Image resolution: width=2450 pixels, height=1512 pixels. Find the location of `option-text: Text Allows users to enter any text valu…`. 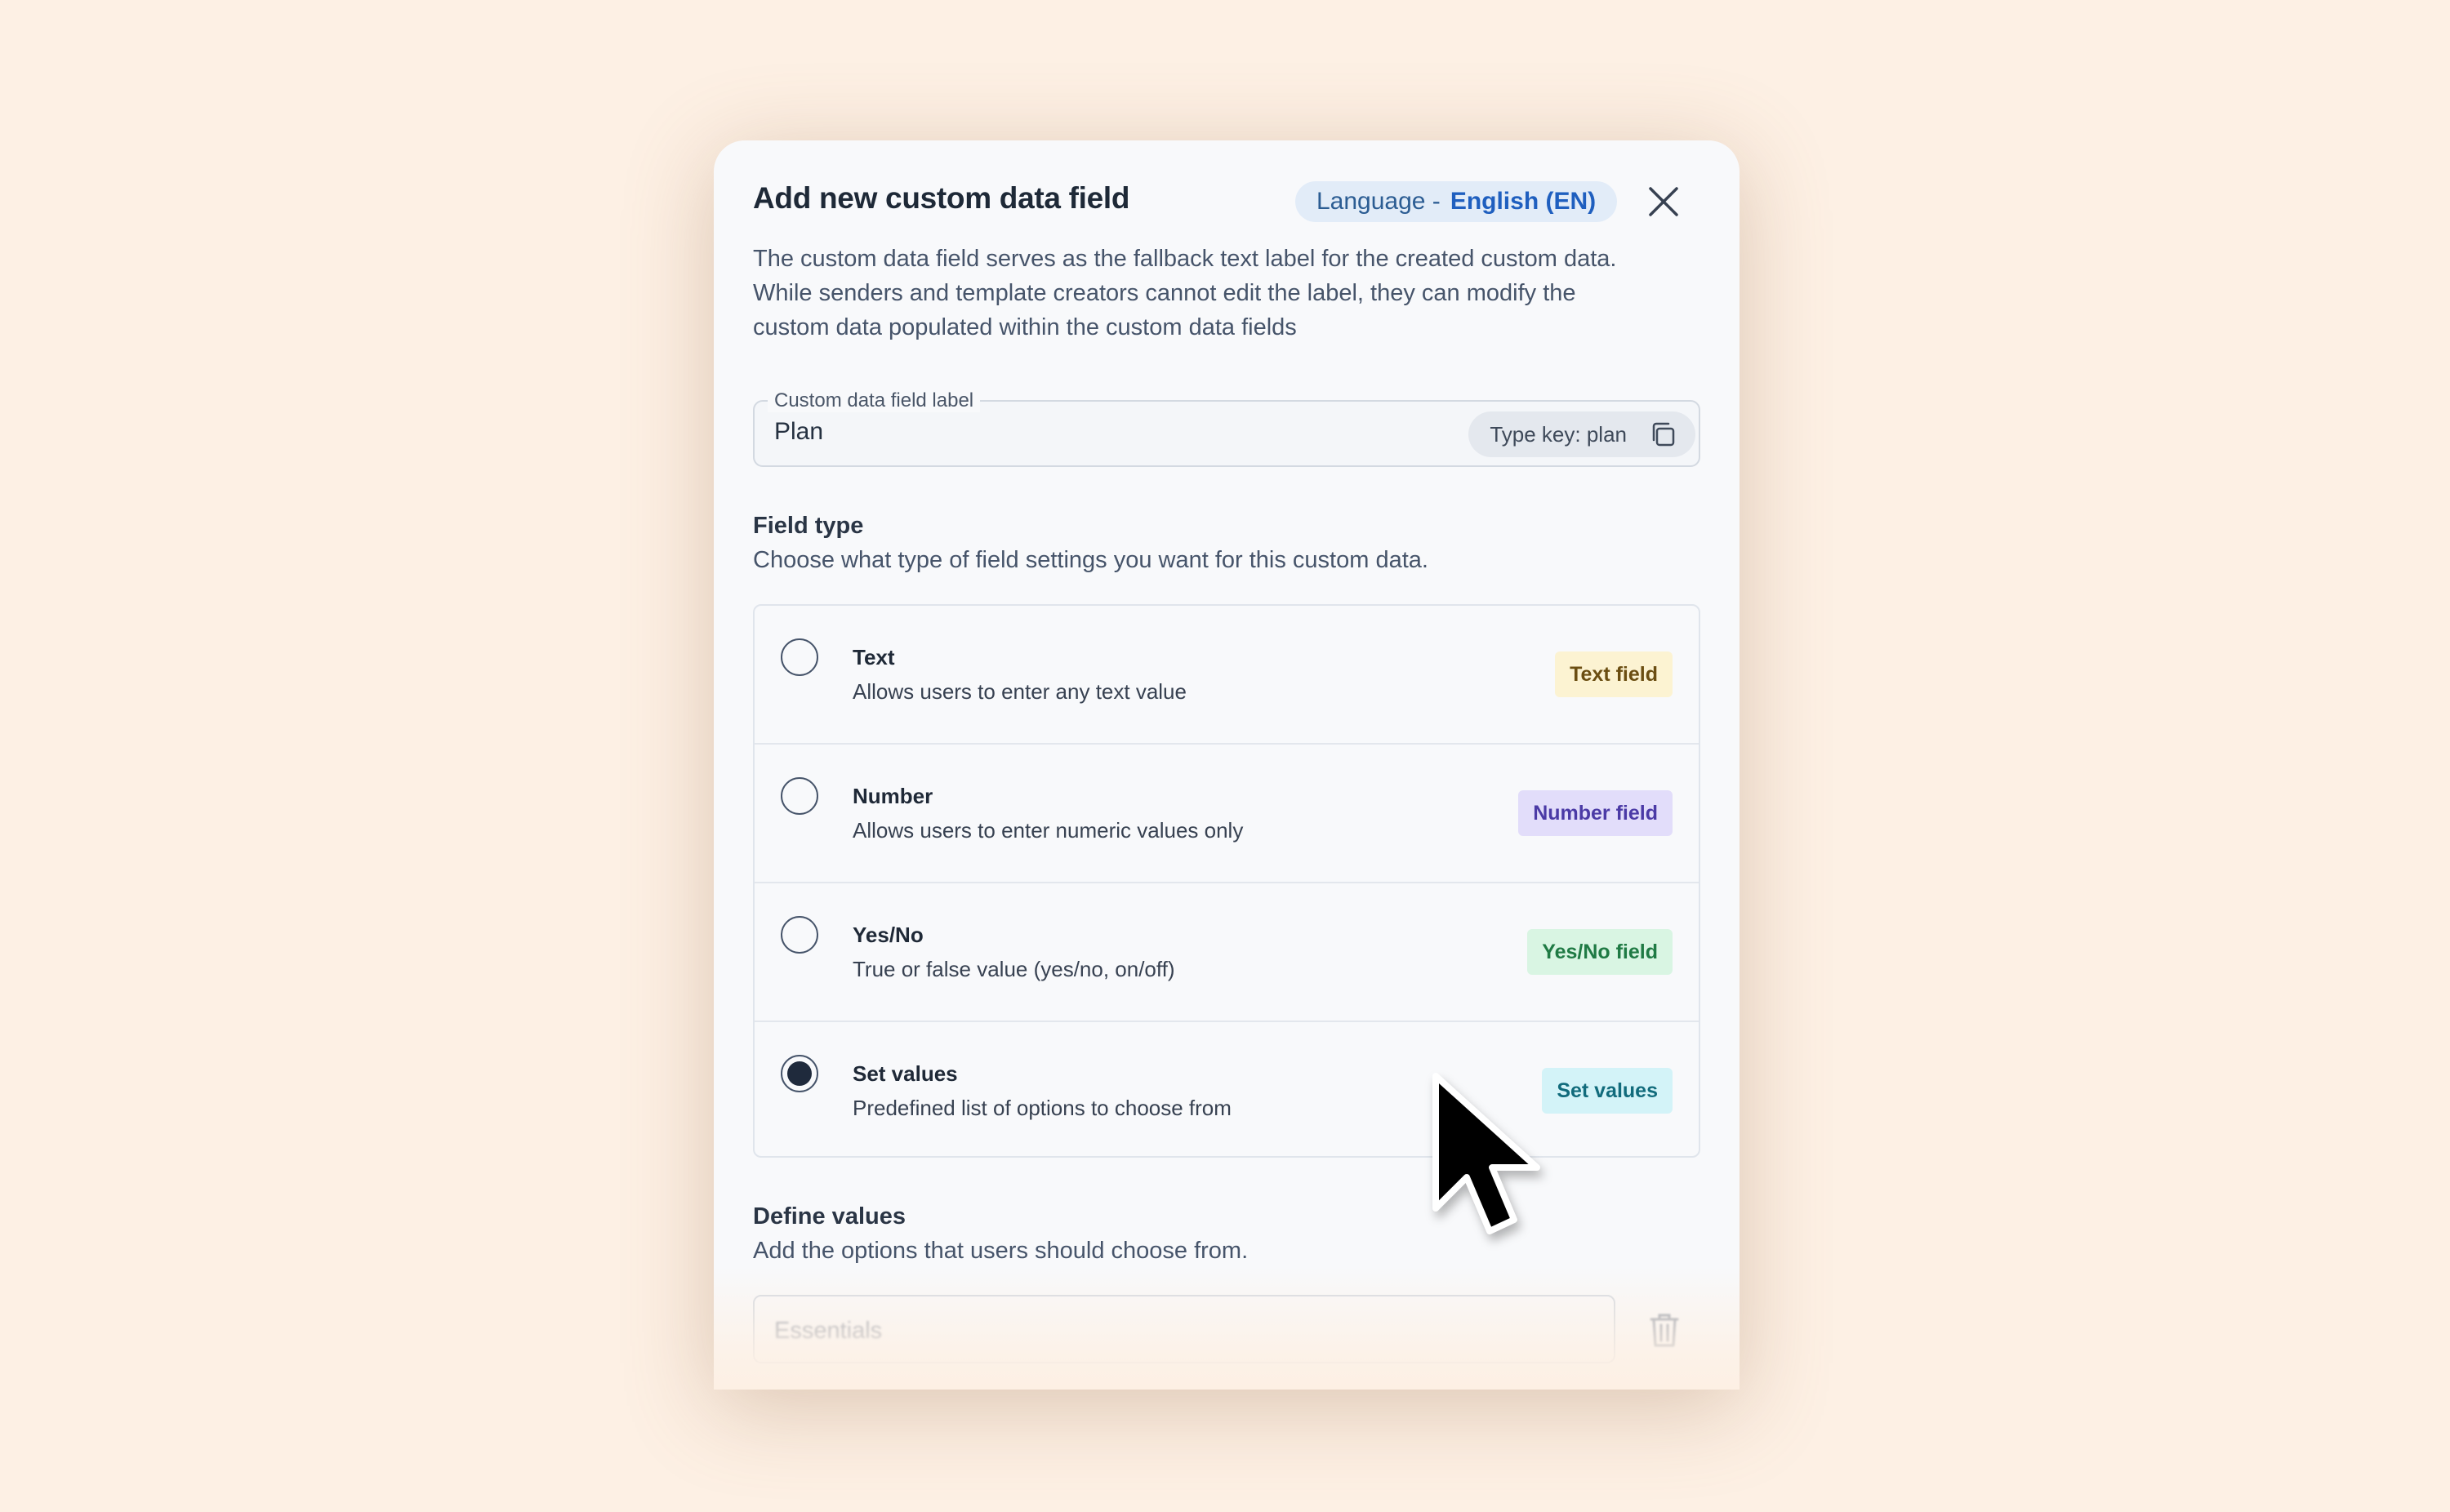

option-text: Text Allows users to enter any text valu… is located at coordinates (1227, 675).